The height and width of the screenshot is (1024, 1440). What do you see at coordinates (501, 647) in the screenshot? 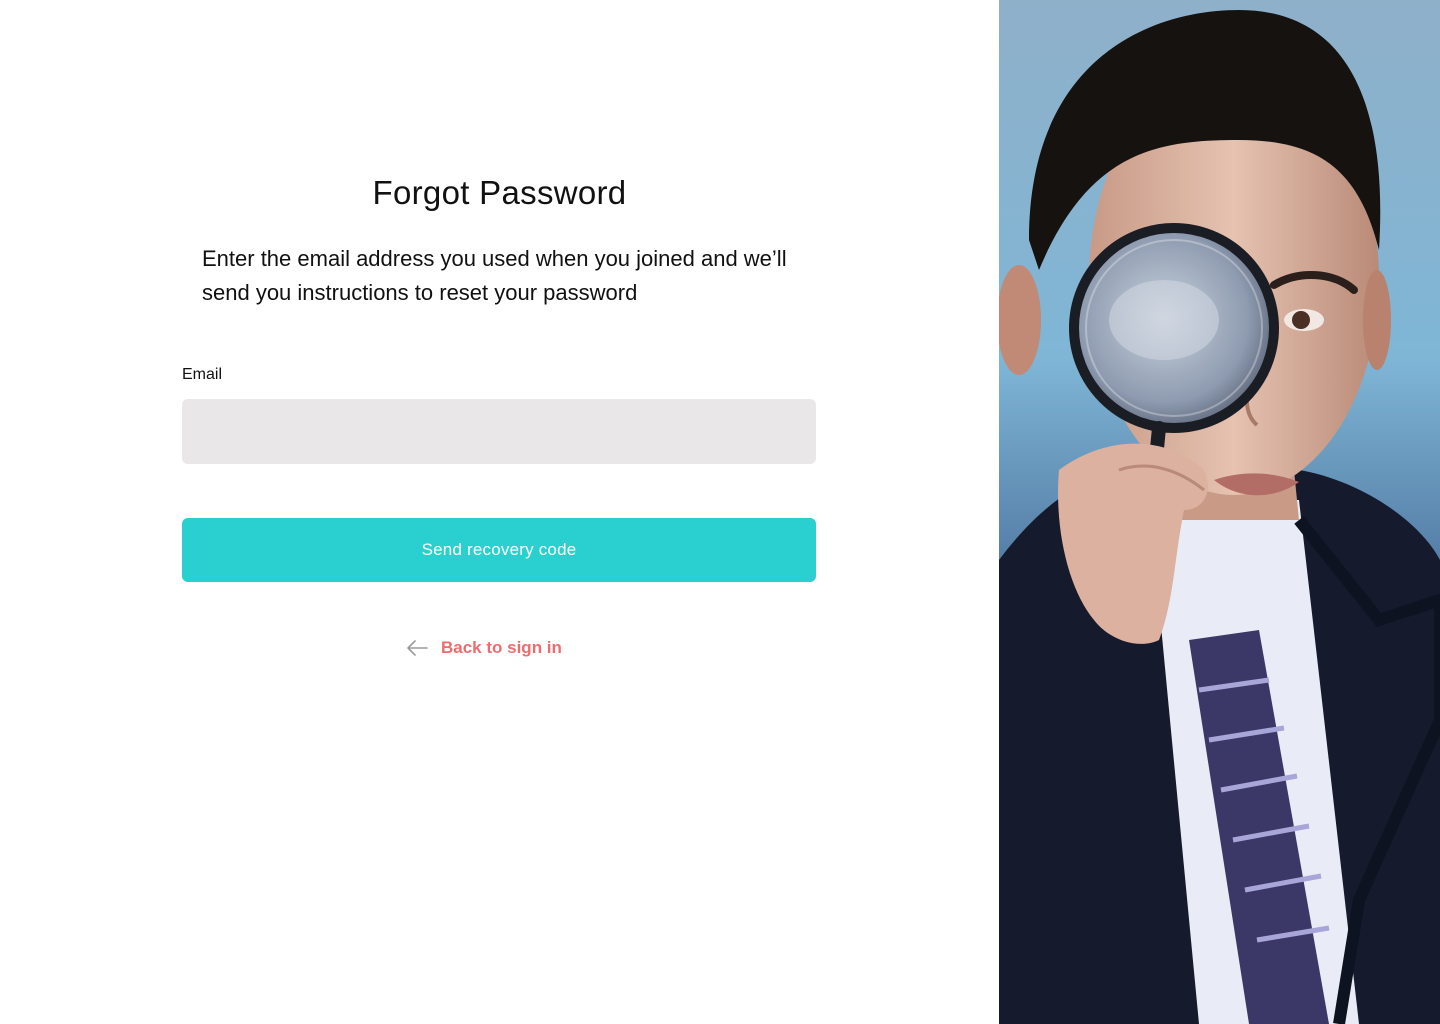
I see `back-to-sign-in-label: Back to sign in` at bounding box center [501, 647].